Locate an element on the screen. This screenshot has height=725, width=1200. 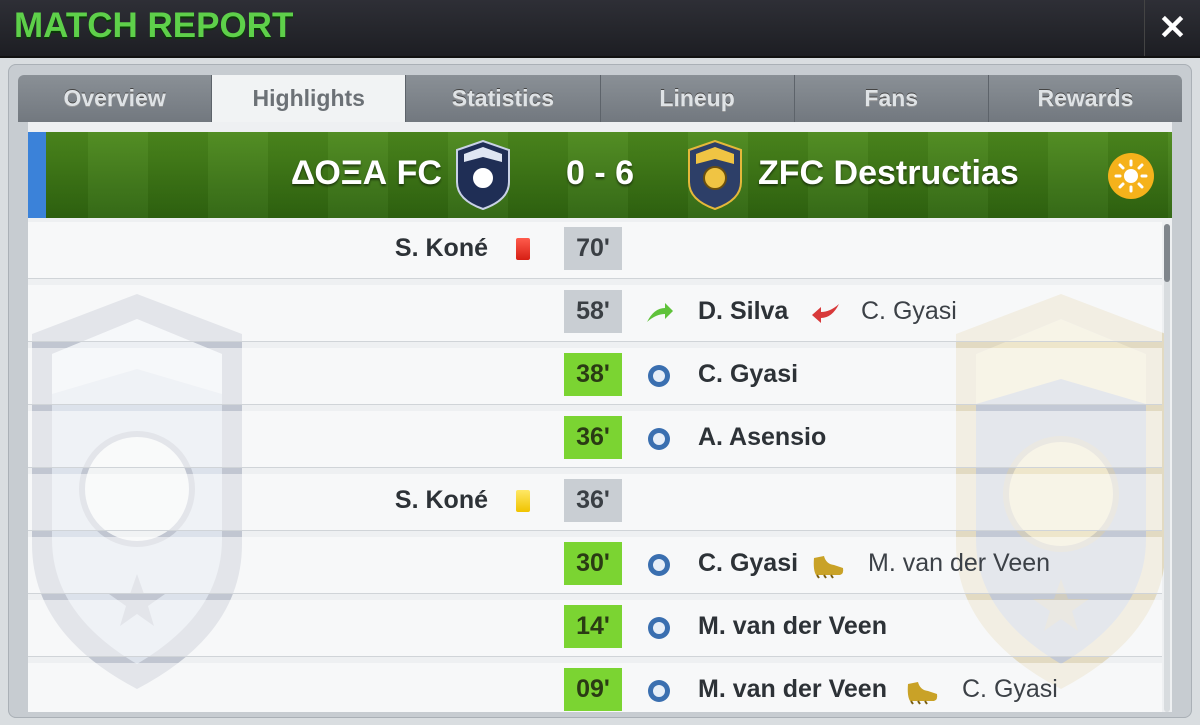
event-minute: 14' is located at coordinates (593, 626).